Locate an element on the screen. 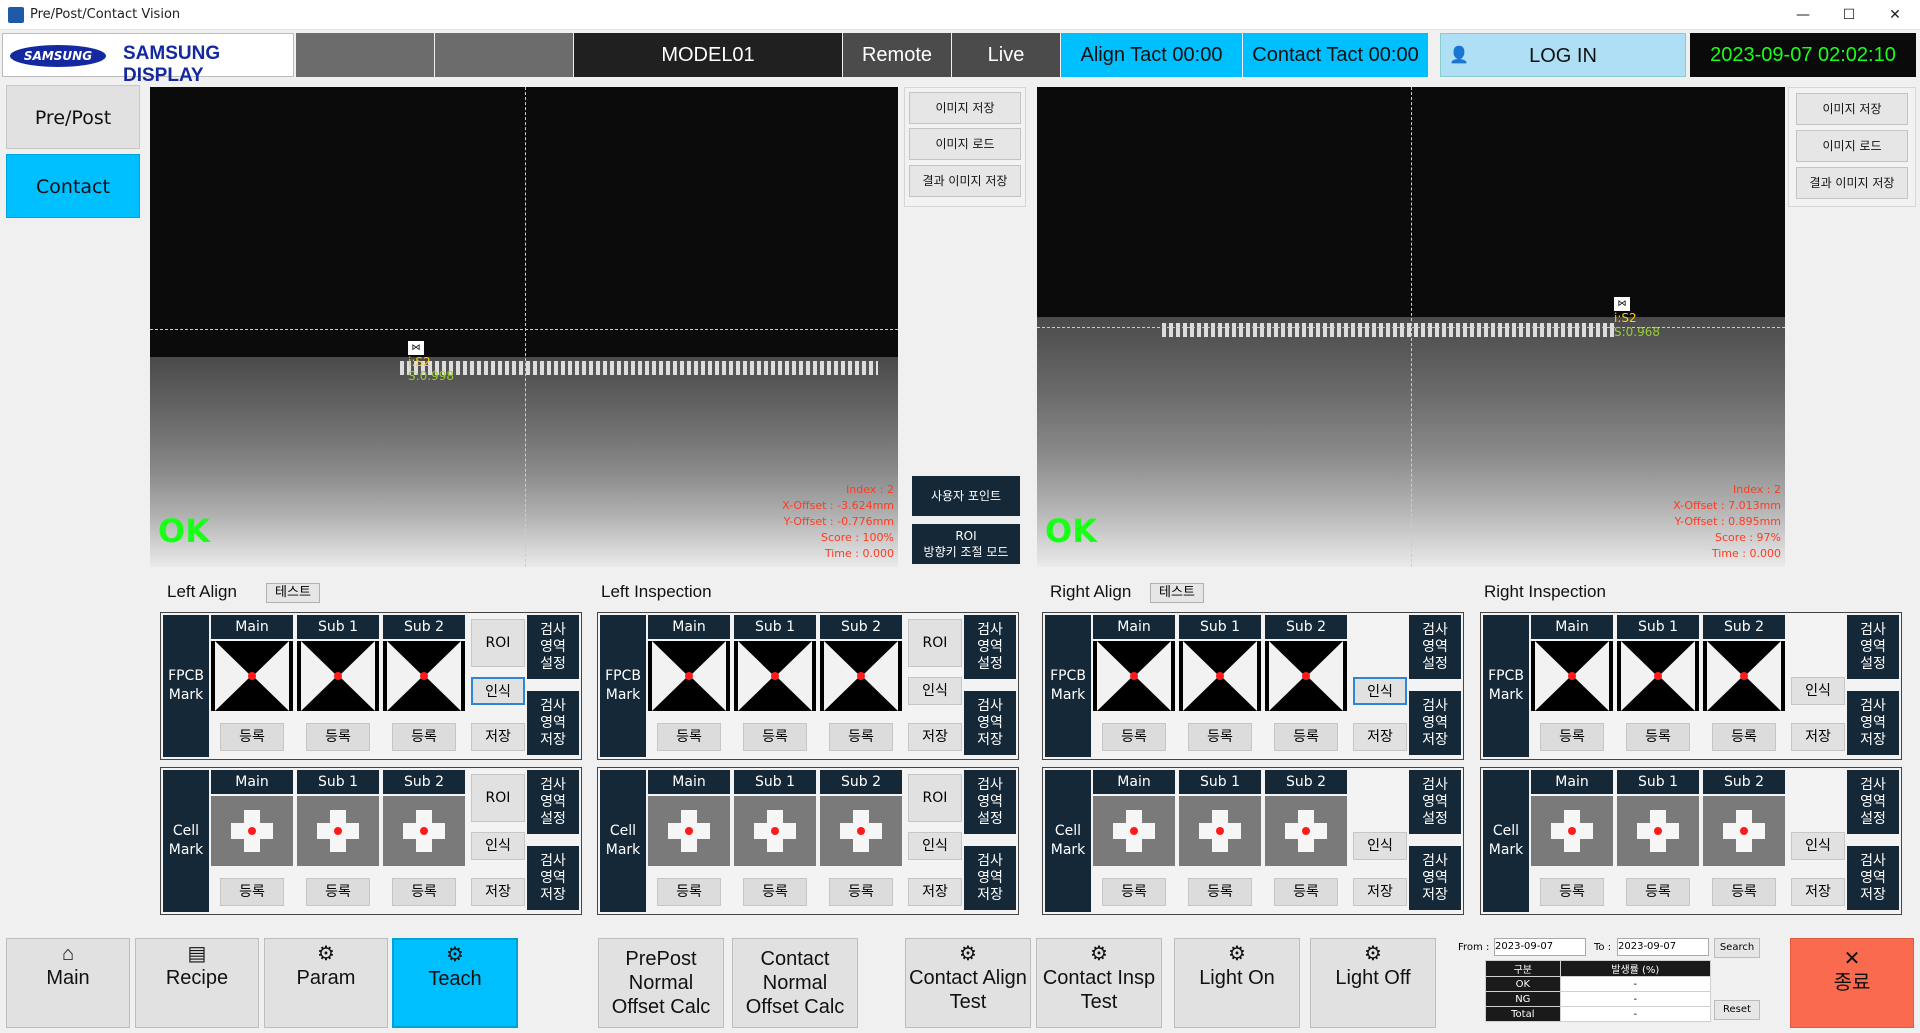 Image resolution: width=1920 pixels, height=1033 pixels. user-point-button: 사용자 포인트 is located at coordinates (966, 496).